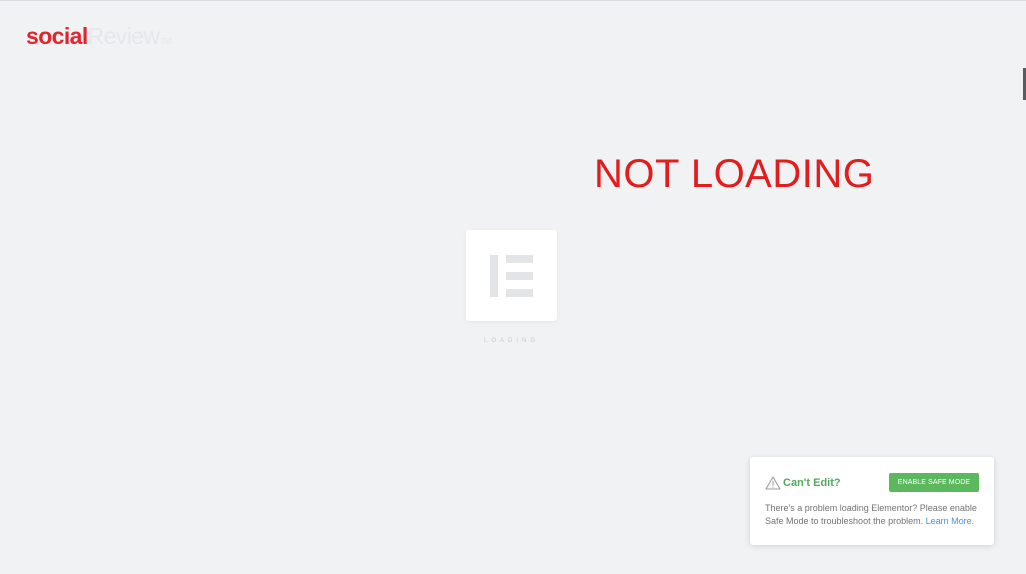 The width and height of the screenshot is (1026, 574). I want to click on learn-more-link: Learn More., so click(950, 521).